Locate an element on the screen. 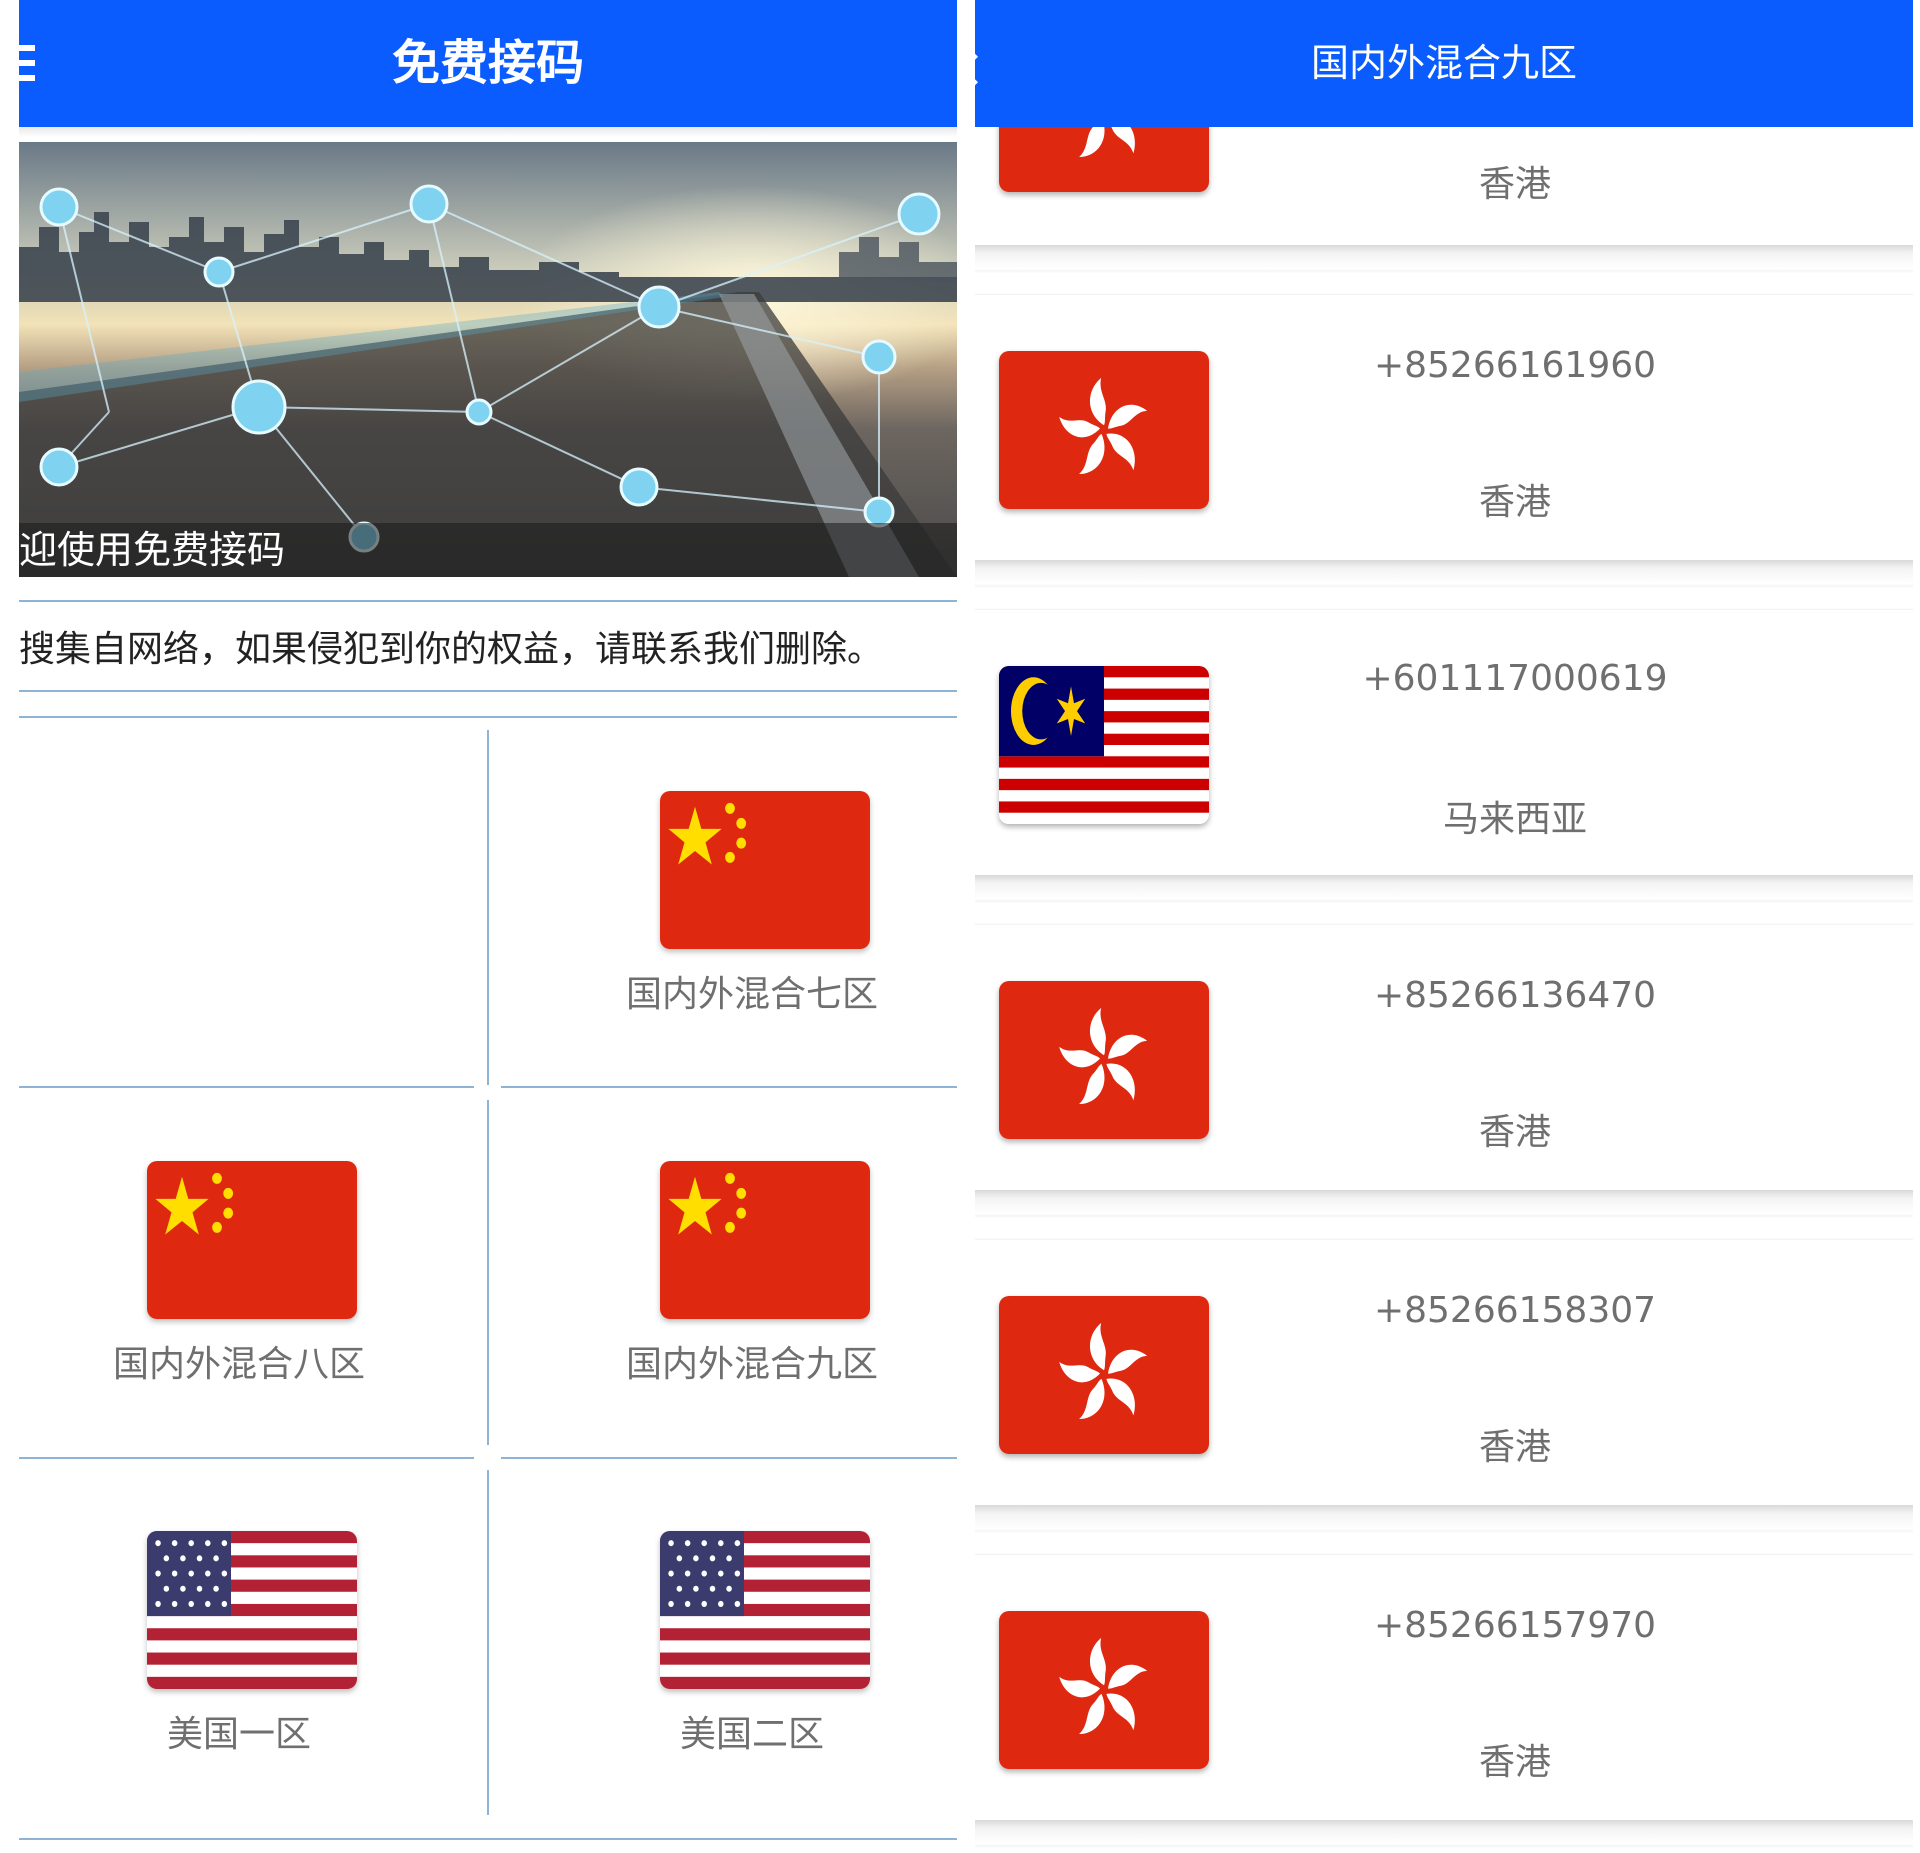 The height and width of the screenshot is (1853, 1920). grid-item-label: 国内外混合七区 is located at coordinates (751, 994).